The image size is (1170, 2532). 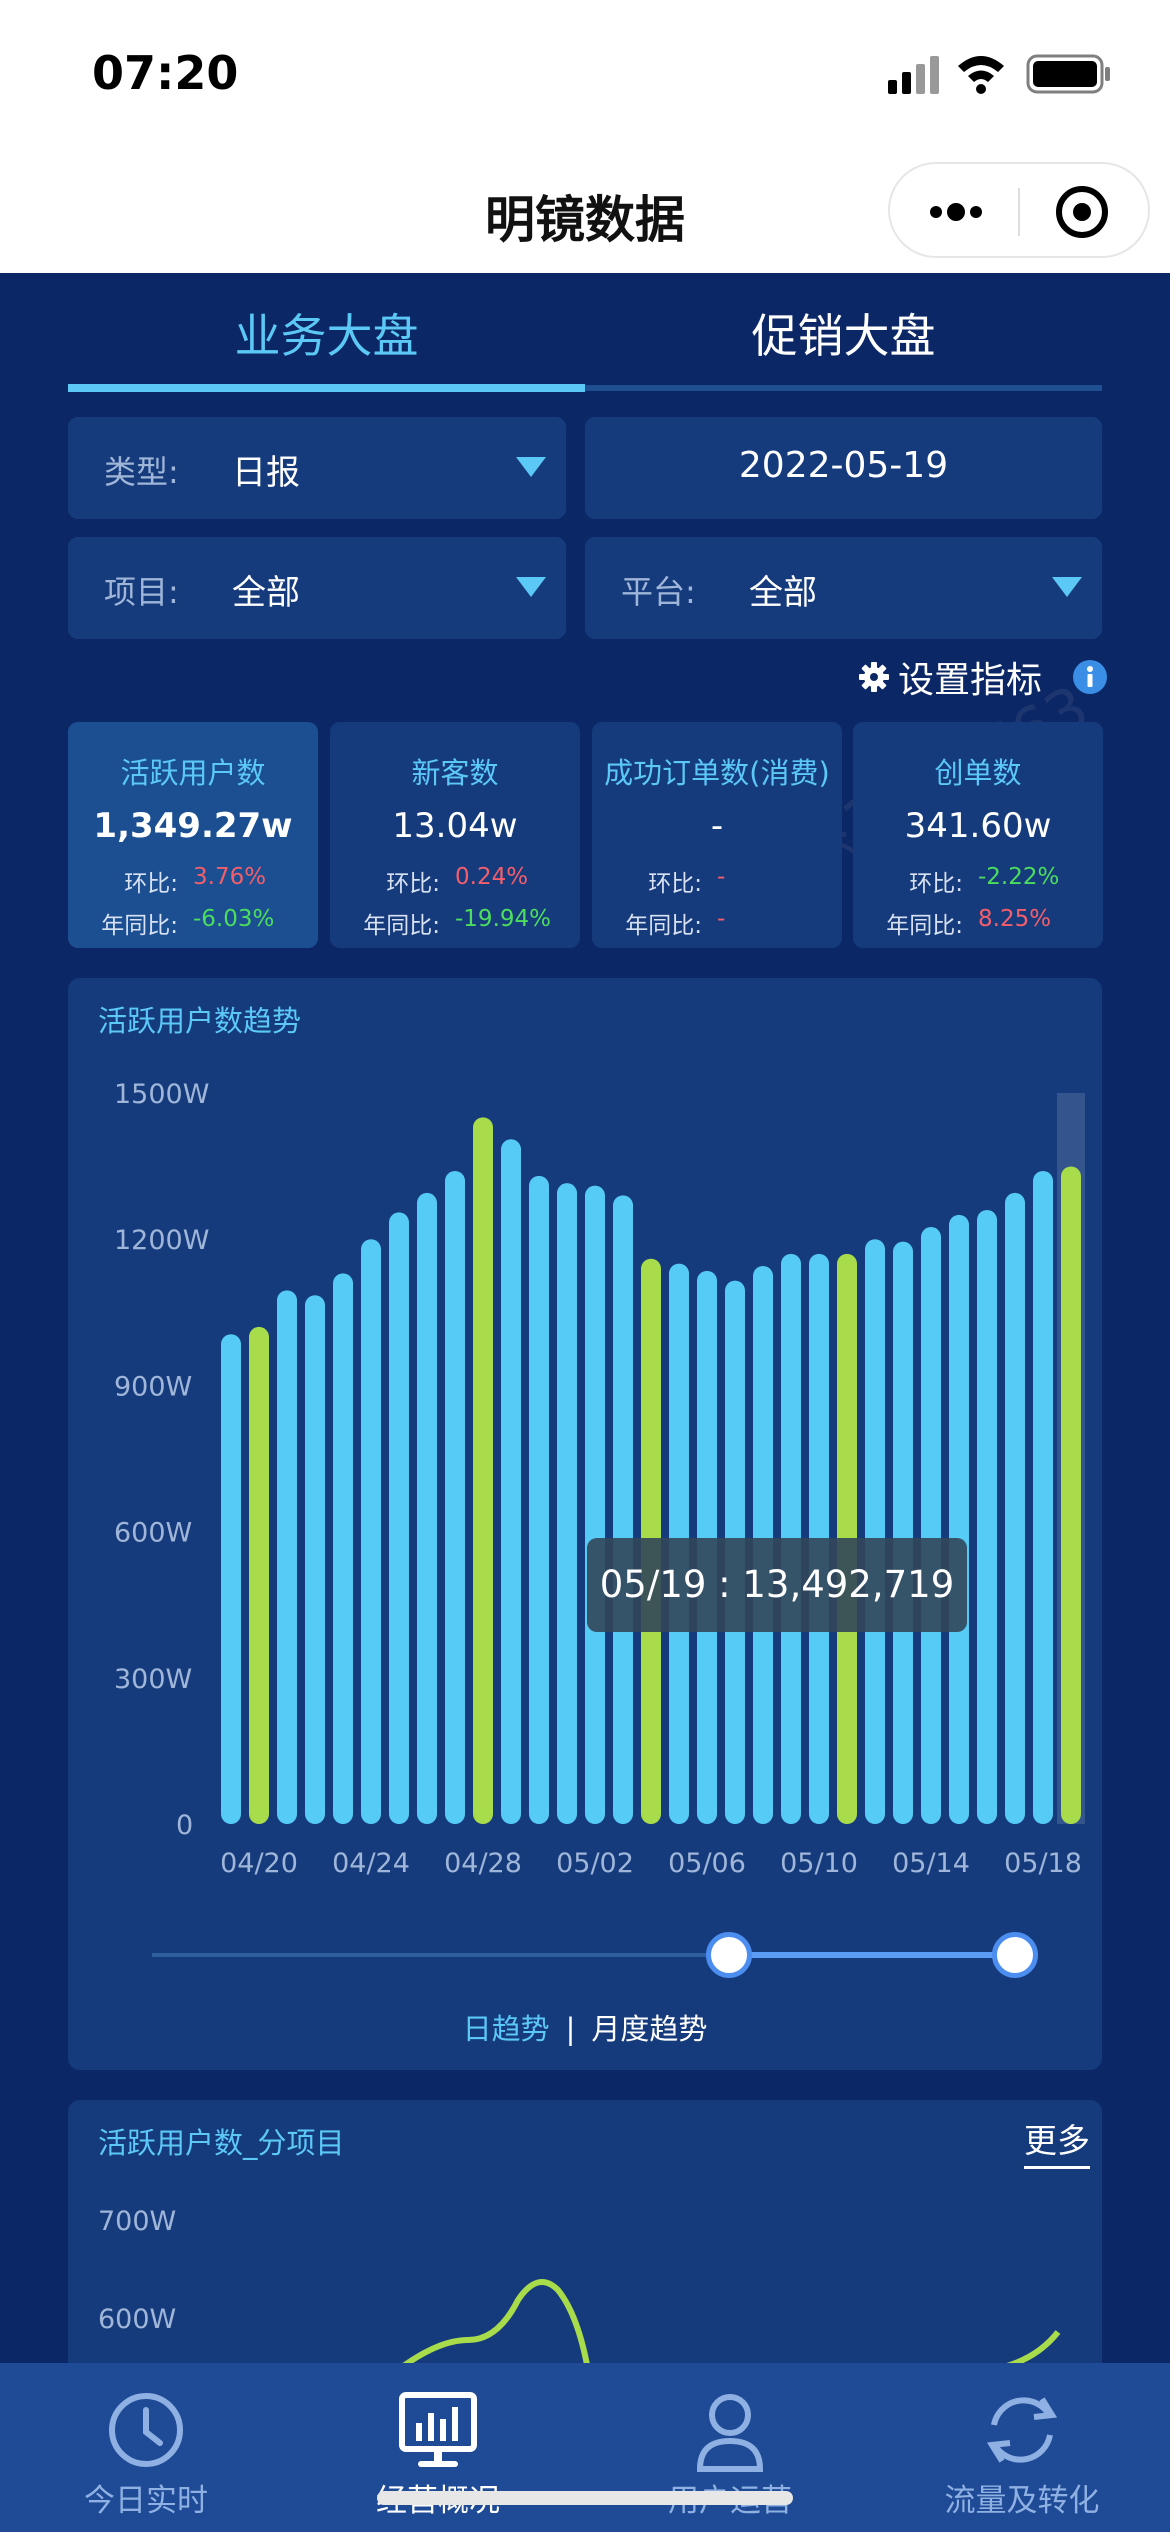 What do you see at coordinates (1019, 212) in the screenshot?
I see `capsule-divider` at bounding box center [1019, 212].